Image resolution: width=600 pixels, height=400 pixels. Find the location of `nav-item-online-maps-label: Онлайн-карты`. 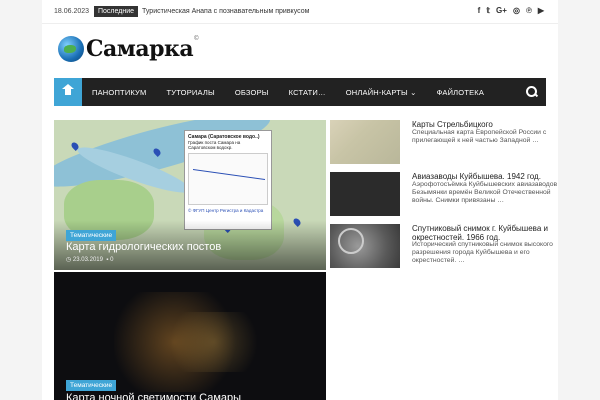

nav-item-online-maps-label: Онлайн-карты is located at coordinates (376, 92).